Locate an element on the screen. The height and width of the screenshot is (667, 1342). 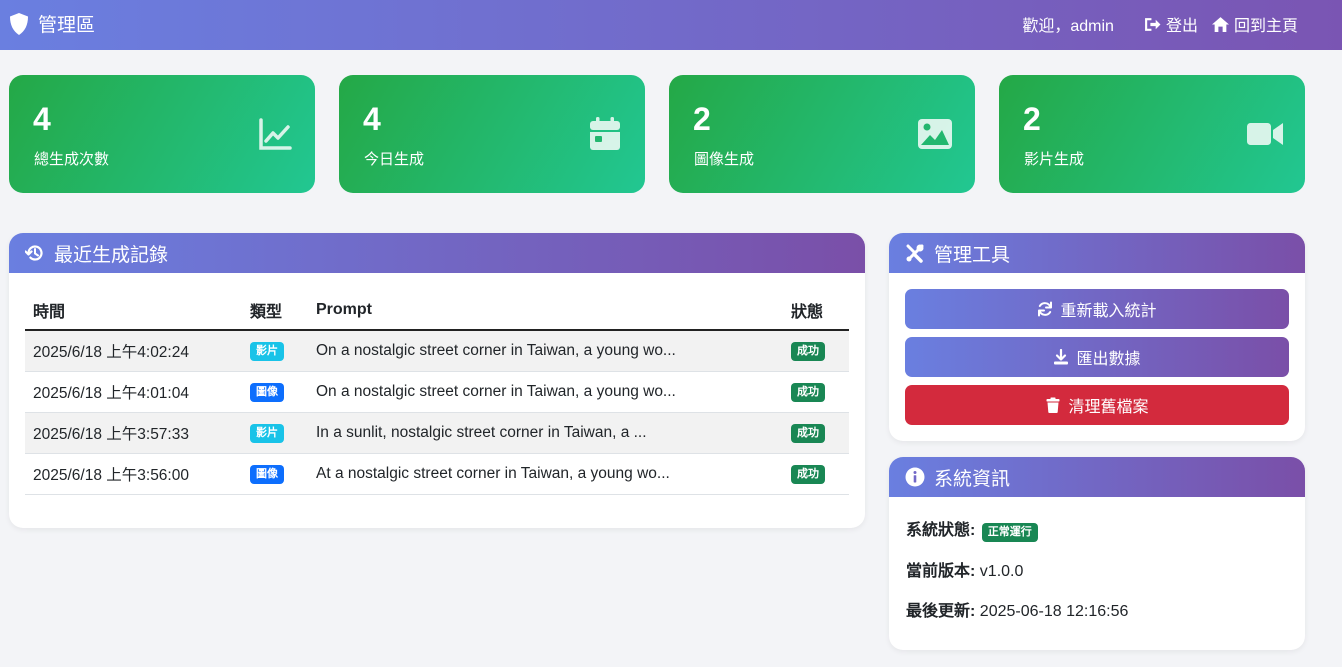
cell-time: 2025/6/18 上午3:57:33 is located at coordinates (133, 433).